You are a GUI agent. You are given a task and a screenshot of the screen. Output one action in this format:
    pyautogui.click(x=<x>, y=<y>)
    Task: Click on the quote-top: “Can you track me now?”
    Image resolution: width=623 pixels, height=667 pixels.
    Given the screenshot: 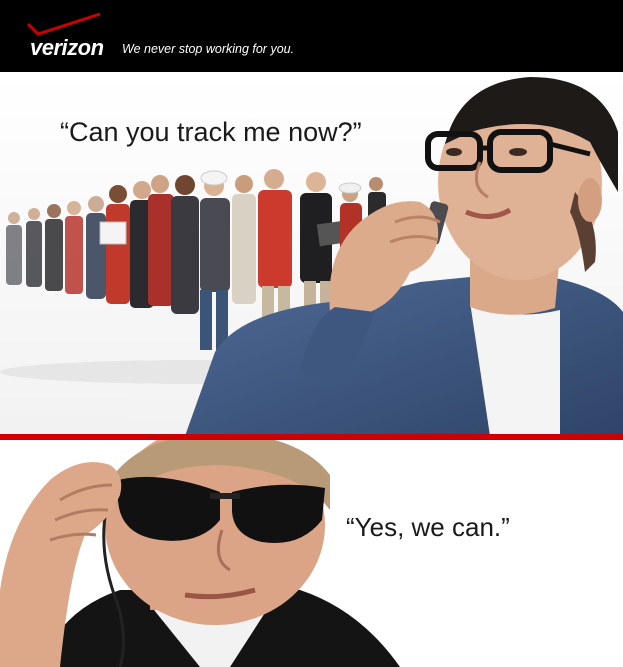 What is the action you would take?
    pyautogui.click(x=211, y=132)
    